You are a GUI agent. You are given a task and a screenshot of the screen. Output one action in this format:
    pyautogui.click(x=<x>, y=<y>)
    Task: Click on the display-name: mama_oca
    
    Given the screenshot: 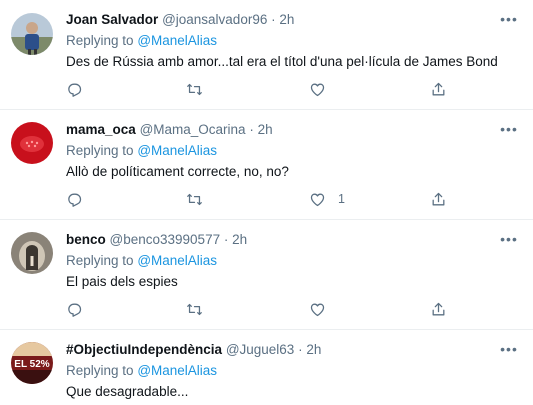 What is the action you would take?
    pyautogui.click(x=101, y=129)
    